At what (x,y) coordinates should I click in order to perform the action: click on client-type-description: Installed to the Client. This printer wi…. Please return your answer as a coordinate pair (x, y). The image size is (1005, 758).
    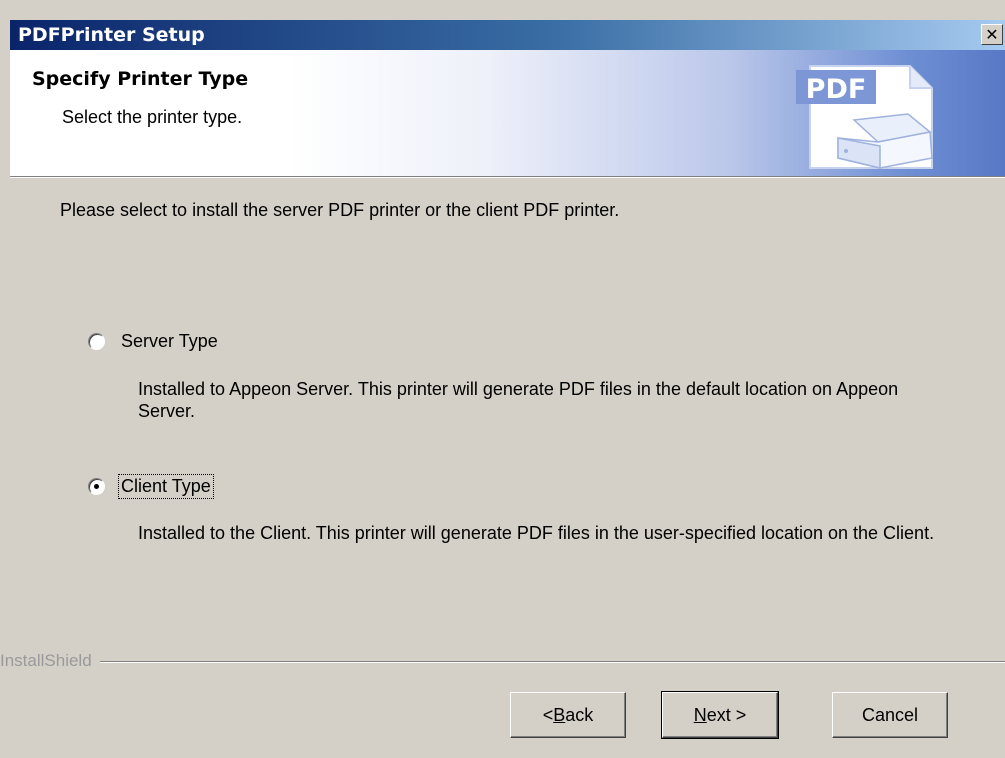
    Looking at the image, I should click on (536, 533).